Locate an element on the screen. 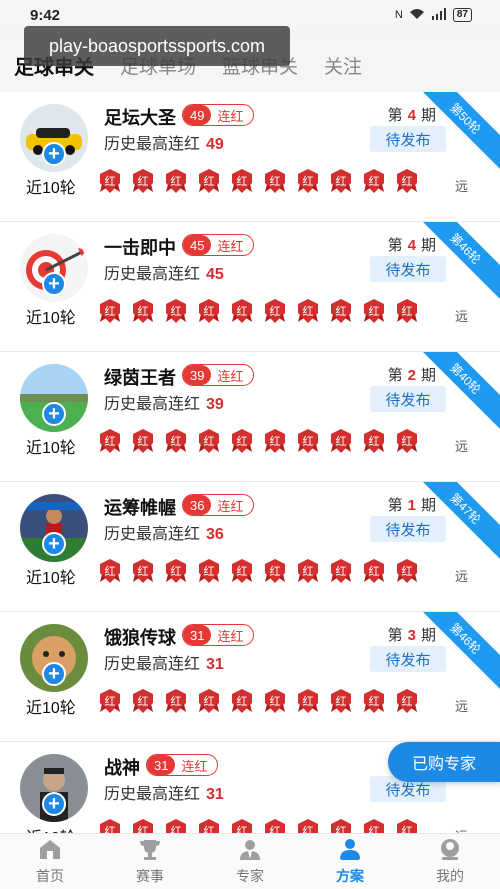  trophy-icon is located at coordinates (150, 851).